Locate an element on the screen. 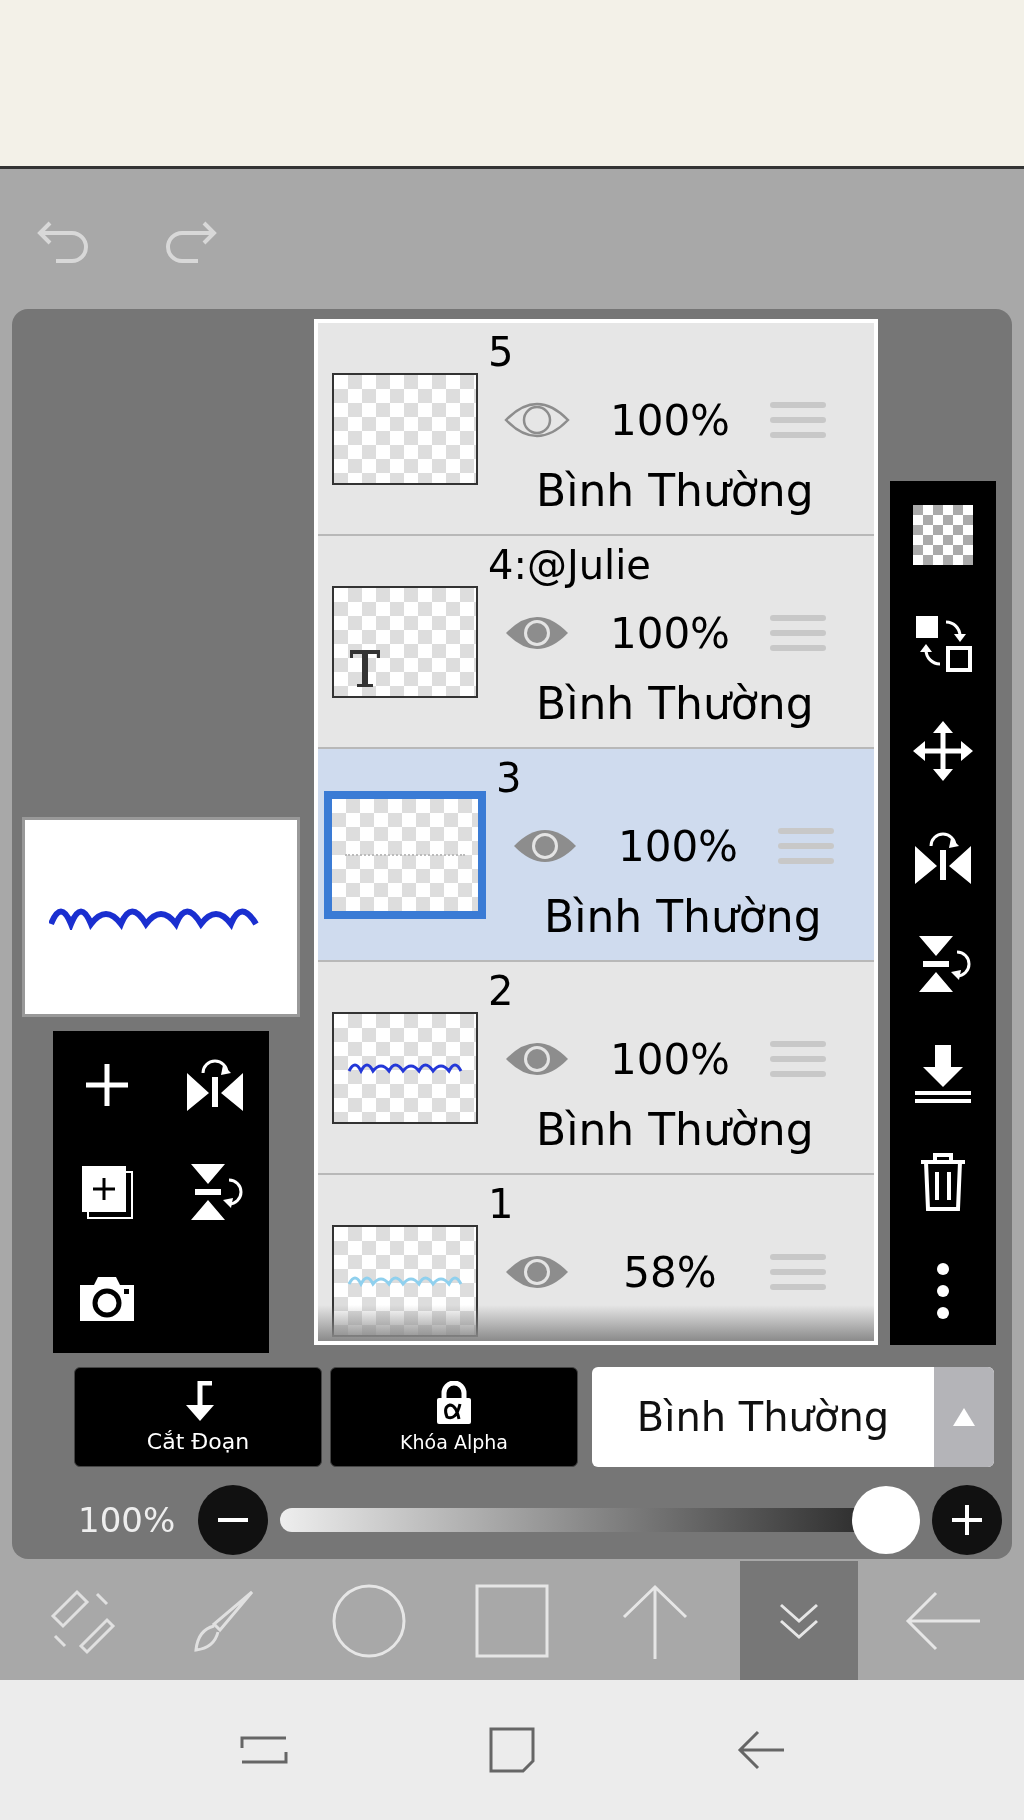 The image size is (1024, 1820). layer-row: 4:@Julie 100% Bình Thường is located at coordinates (596, 642).